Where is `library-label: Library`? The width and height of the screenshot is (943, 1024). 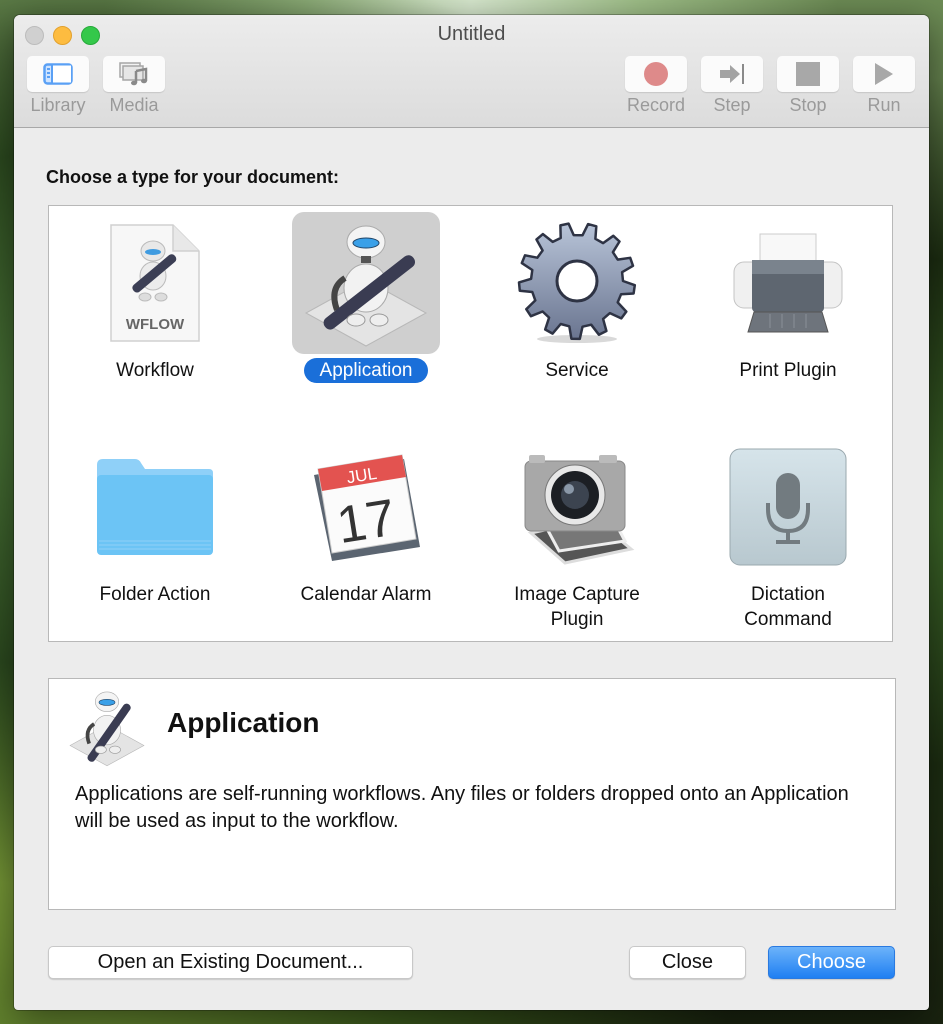 library-label: Library is located at coordinates (58, 105).